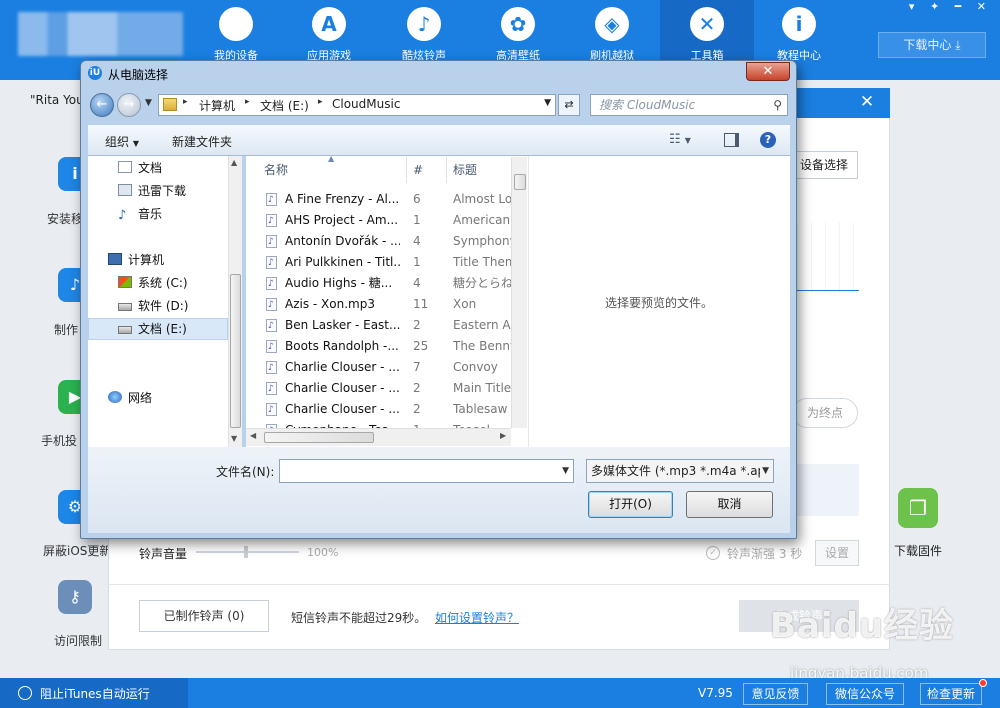  I want to click on waveform-area, so click(828, 257).